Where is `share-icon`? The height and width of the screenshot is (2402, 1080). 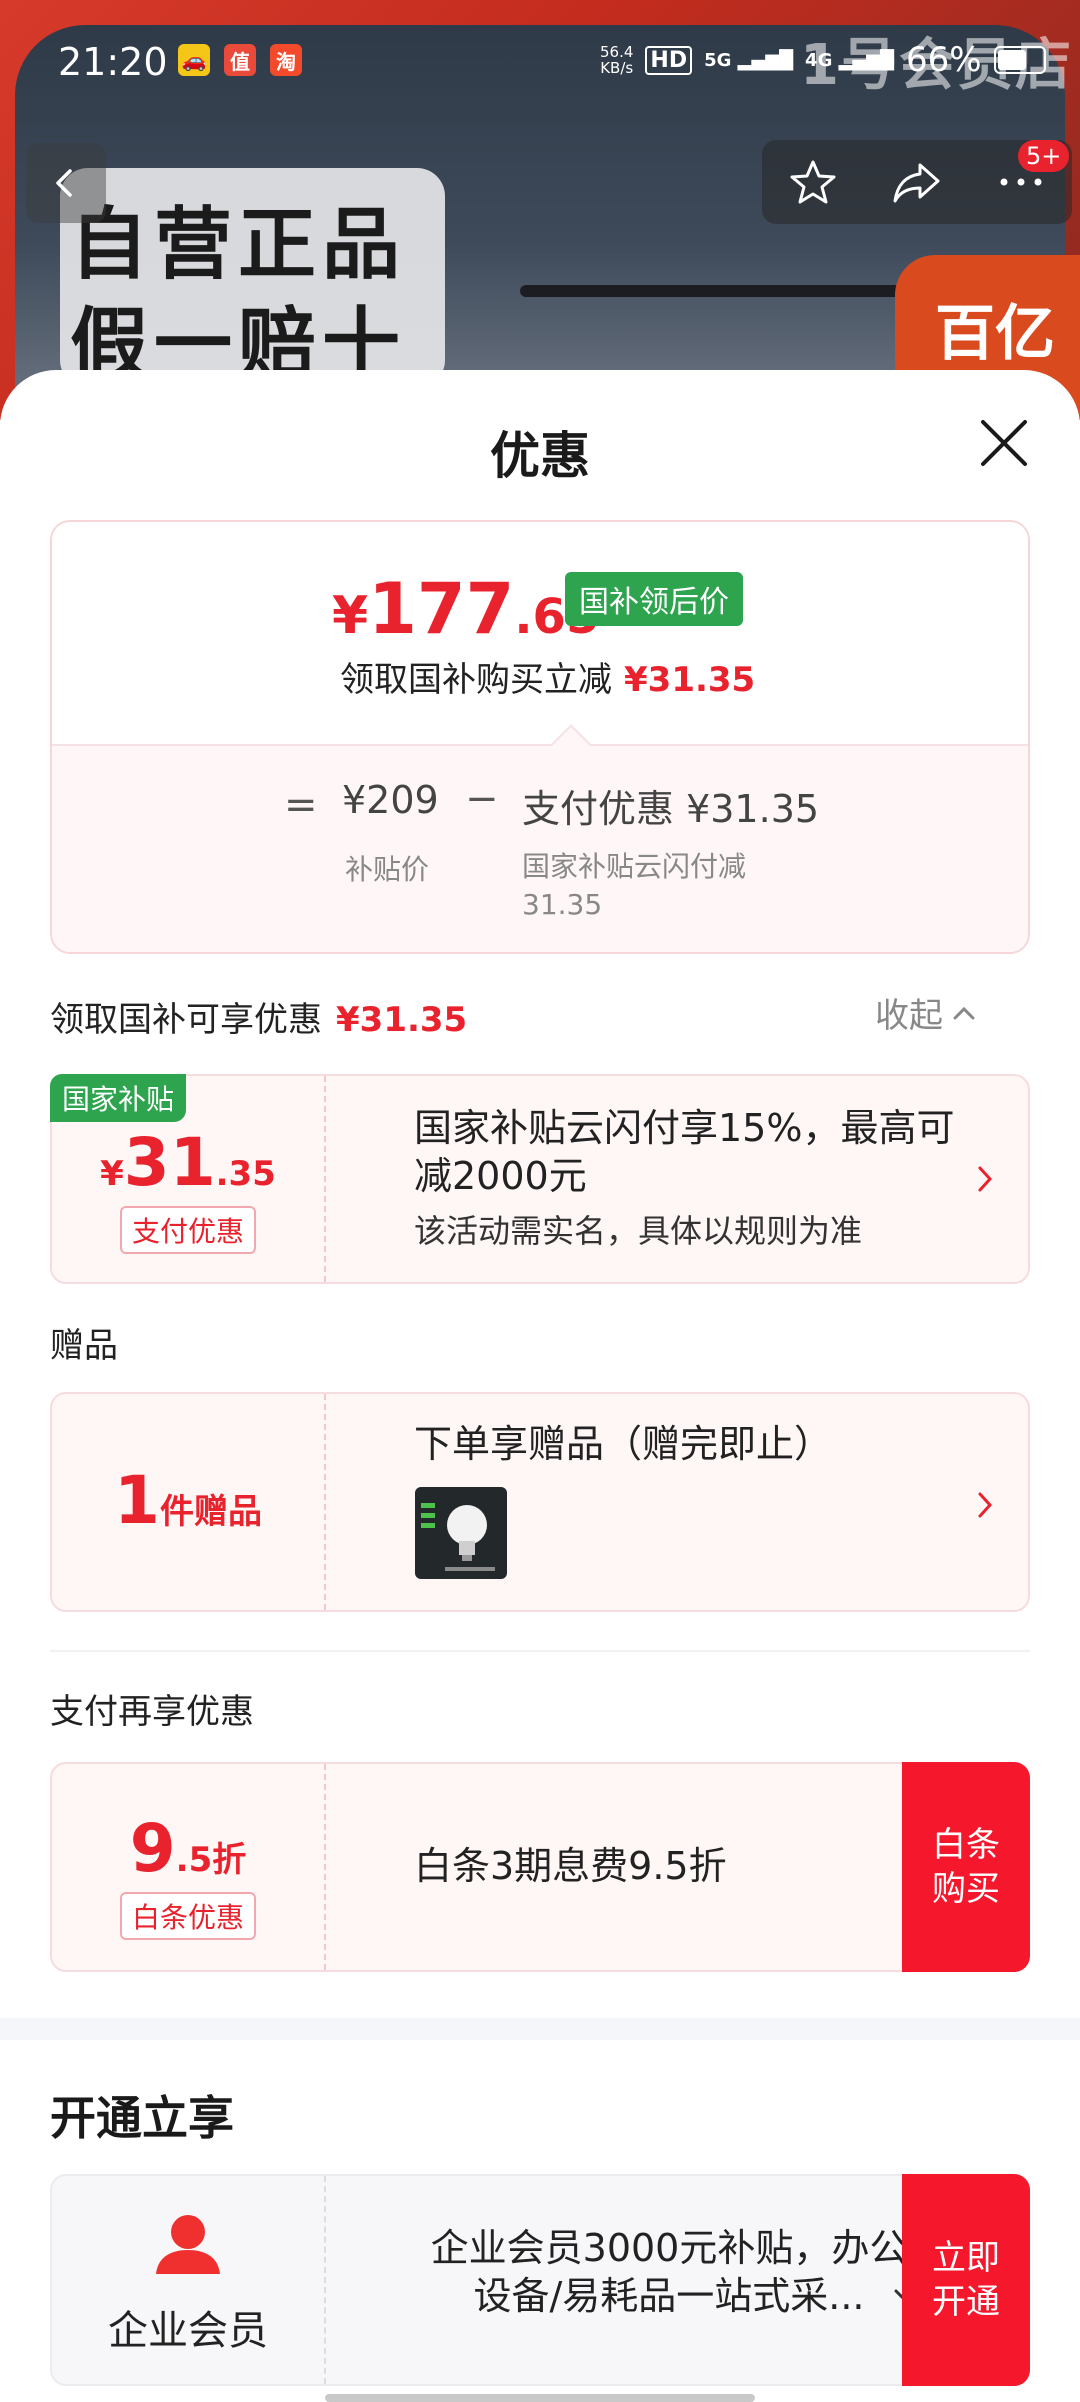 share-icon is located at coordinates (917, 182).